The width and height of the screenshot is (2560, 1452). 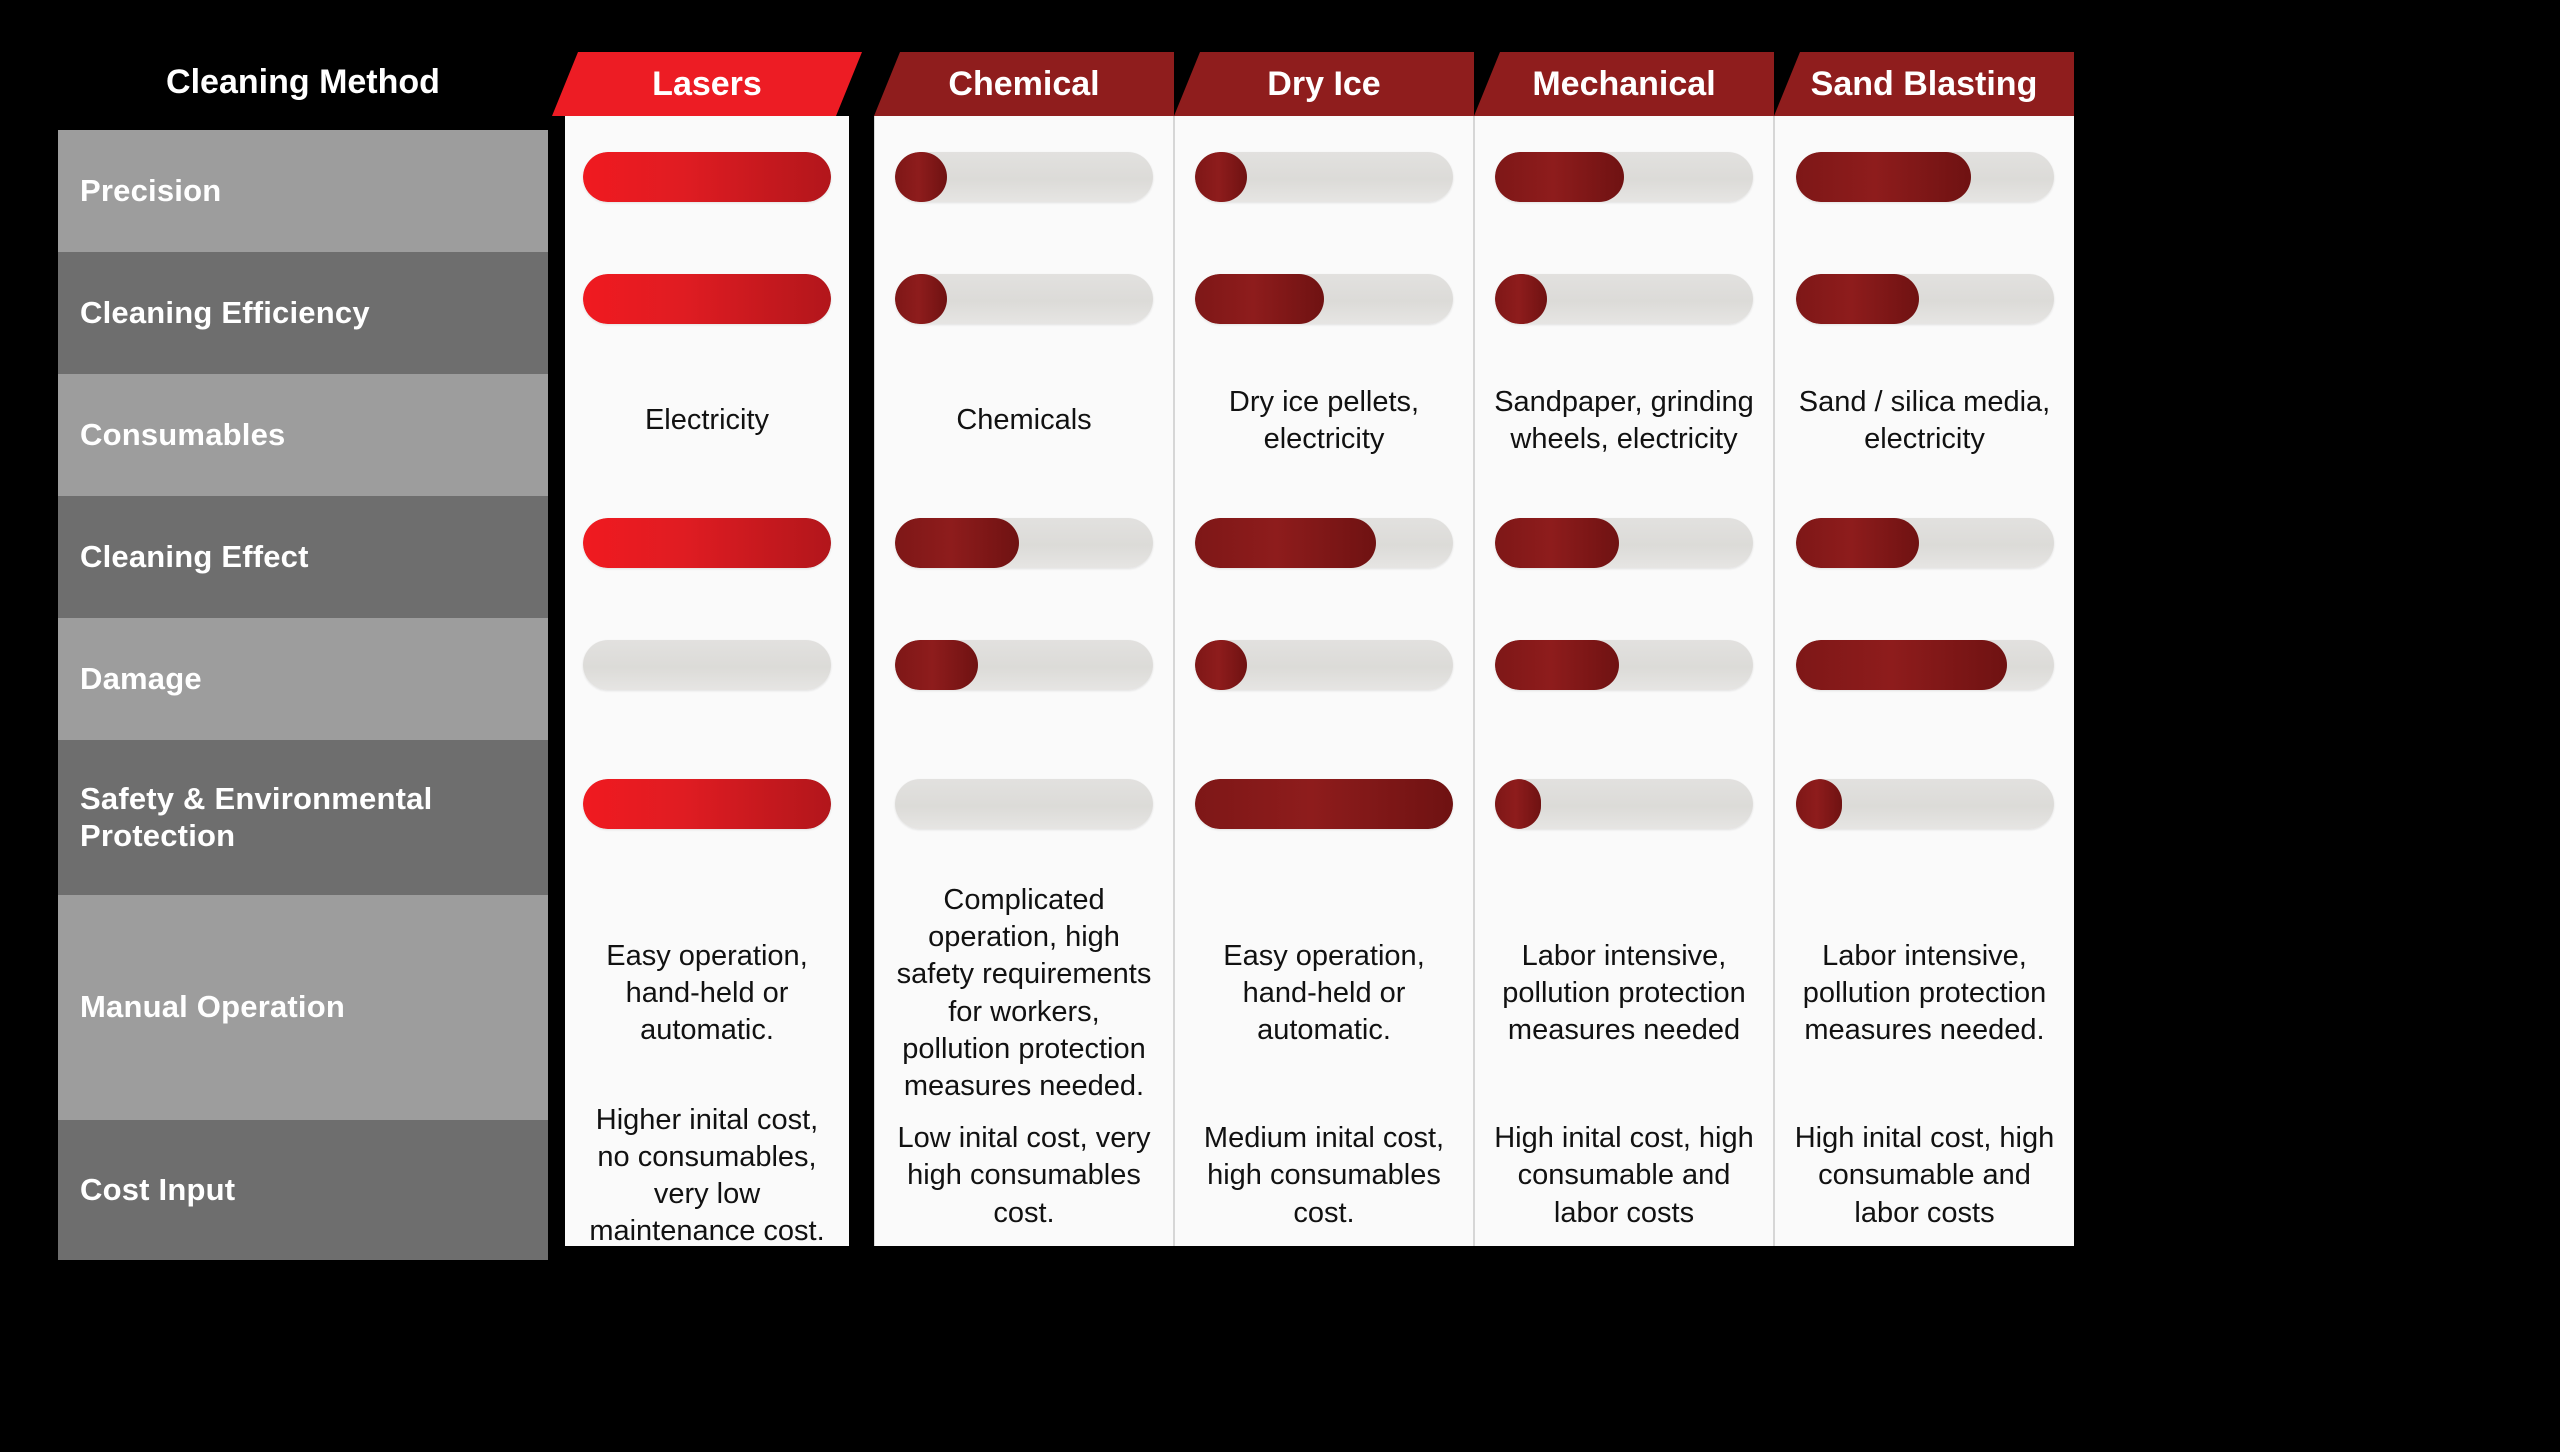 I want to click on cell-damage-lasers, so click(x=707, y=665).